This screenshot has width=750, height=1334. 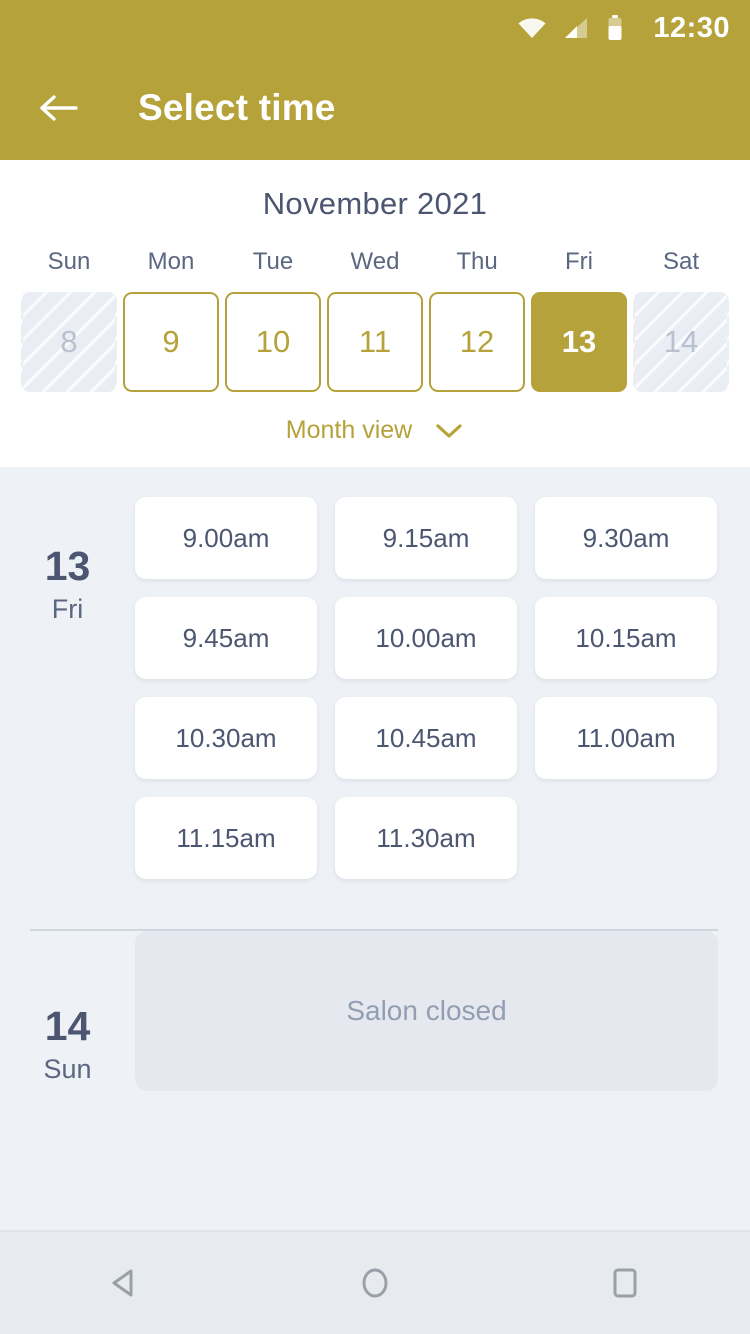 What do you see at coordinates (449, 430) in the screenshot?
I see `chevron-down-icon` at bounding box center [449, 430].